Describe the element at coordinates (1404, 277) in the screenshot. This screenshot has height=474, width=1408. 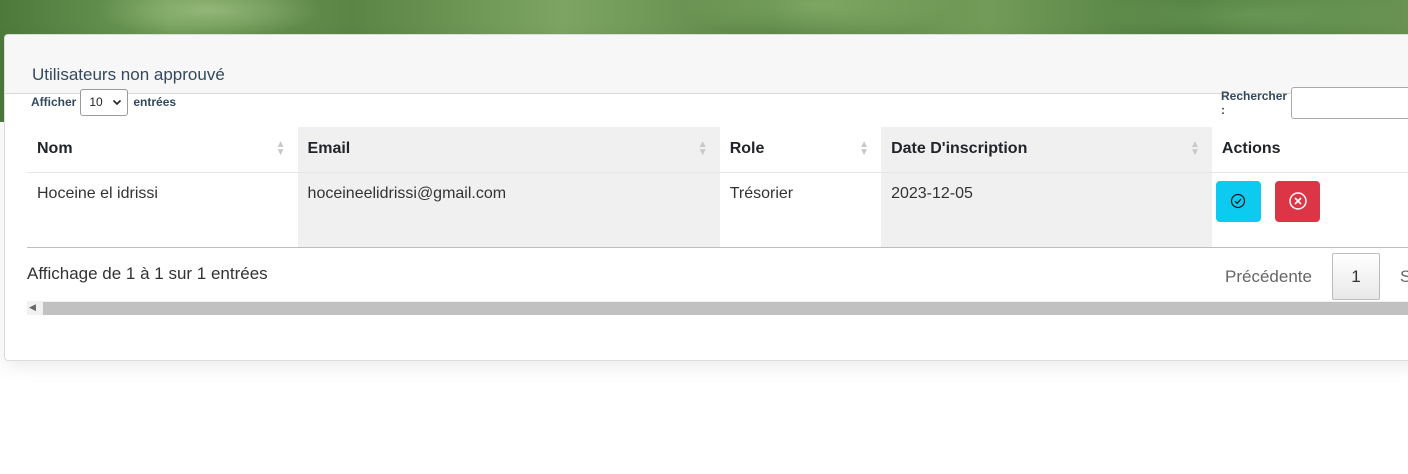
I see `next-page-button: S` at that location.